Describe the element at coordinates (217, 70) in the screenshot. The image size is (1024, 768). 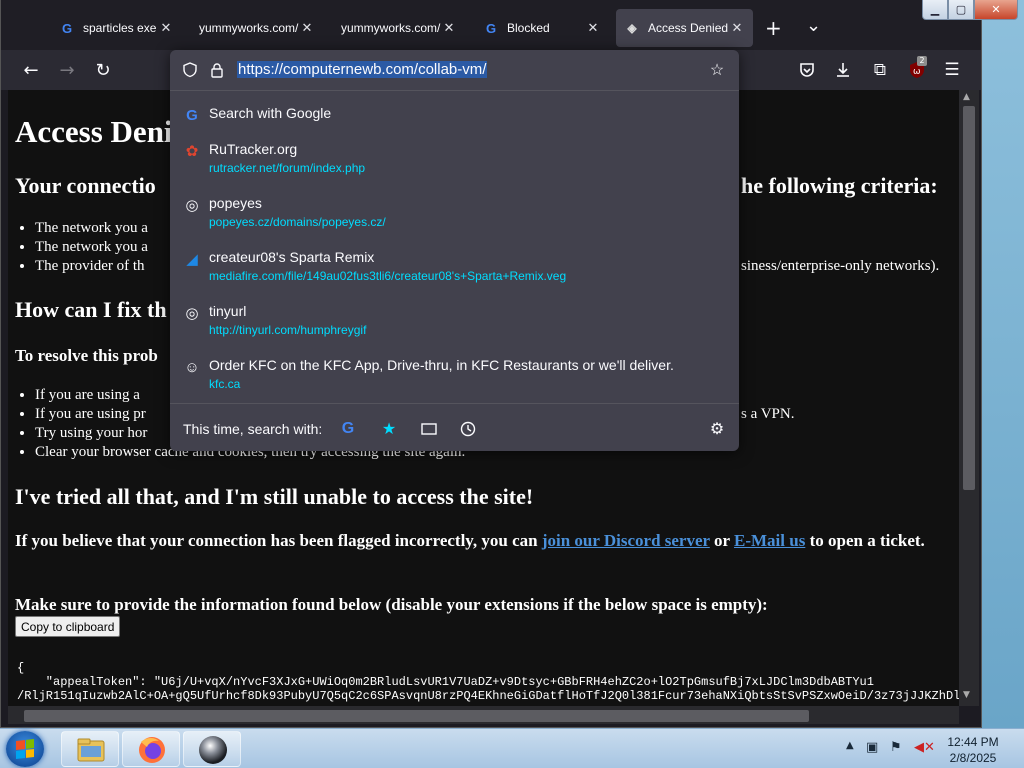
I see `lock-icon` at that location.